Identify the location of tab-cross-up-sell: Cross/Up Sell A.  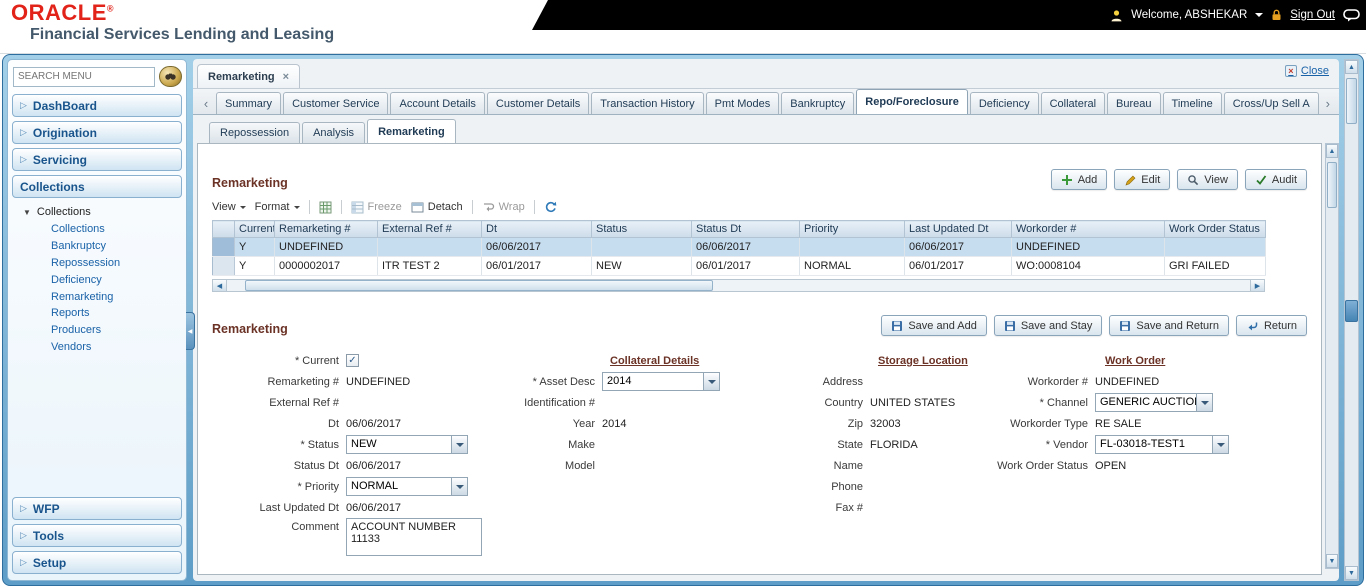
(1271, 103).